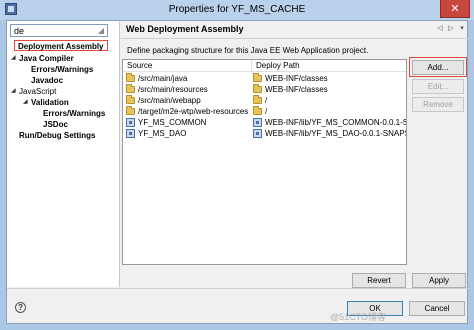 The width and height of the screenshot is (474, 330). What do you see at coordinates (238, 288) in the screenshot?
I see `bottom-separator` at bounding box center [238, 288].